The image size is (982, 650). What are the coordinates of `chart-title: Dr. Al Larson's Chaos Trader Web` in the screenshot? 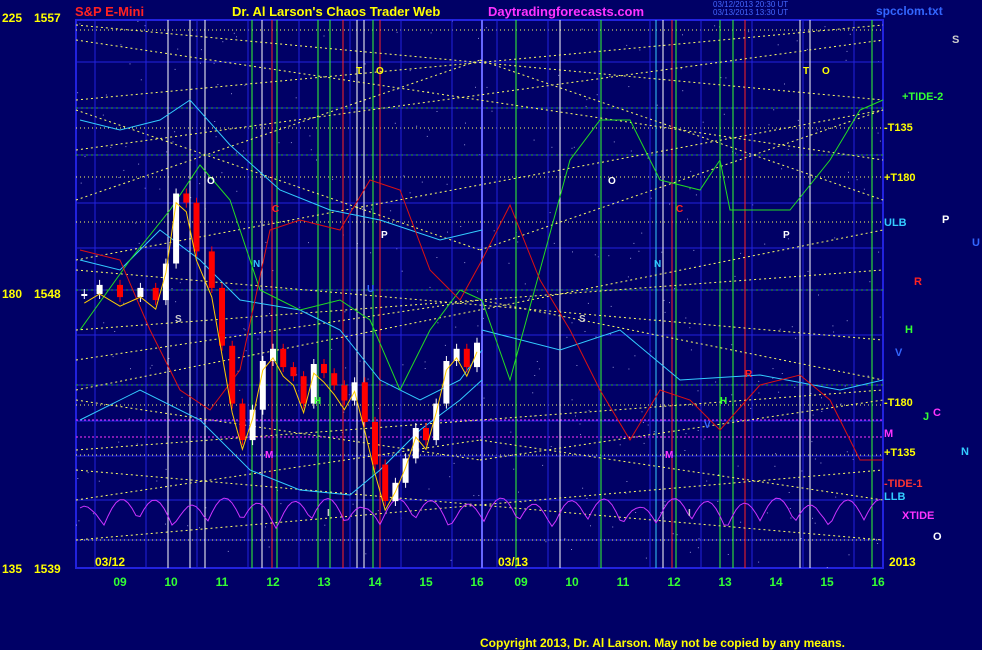 It's located at (336, 11).